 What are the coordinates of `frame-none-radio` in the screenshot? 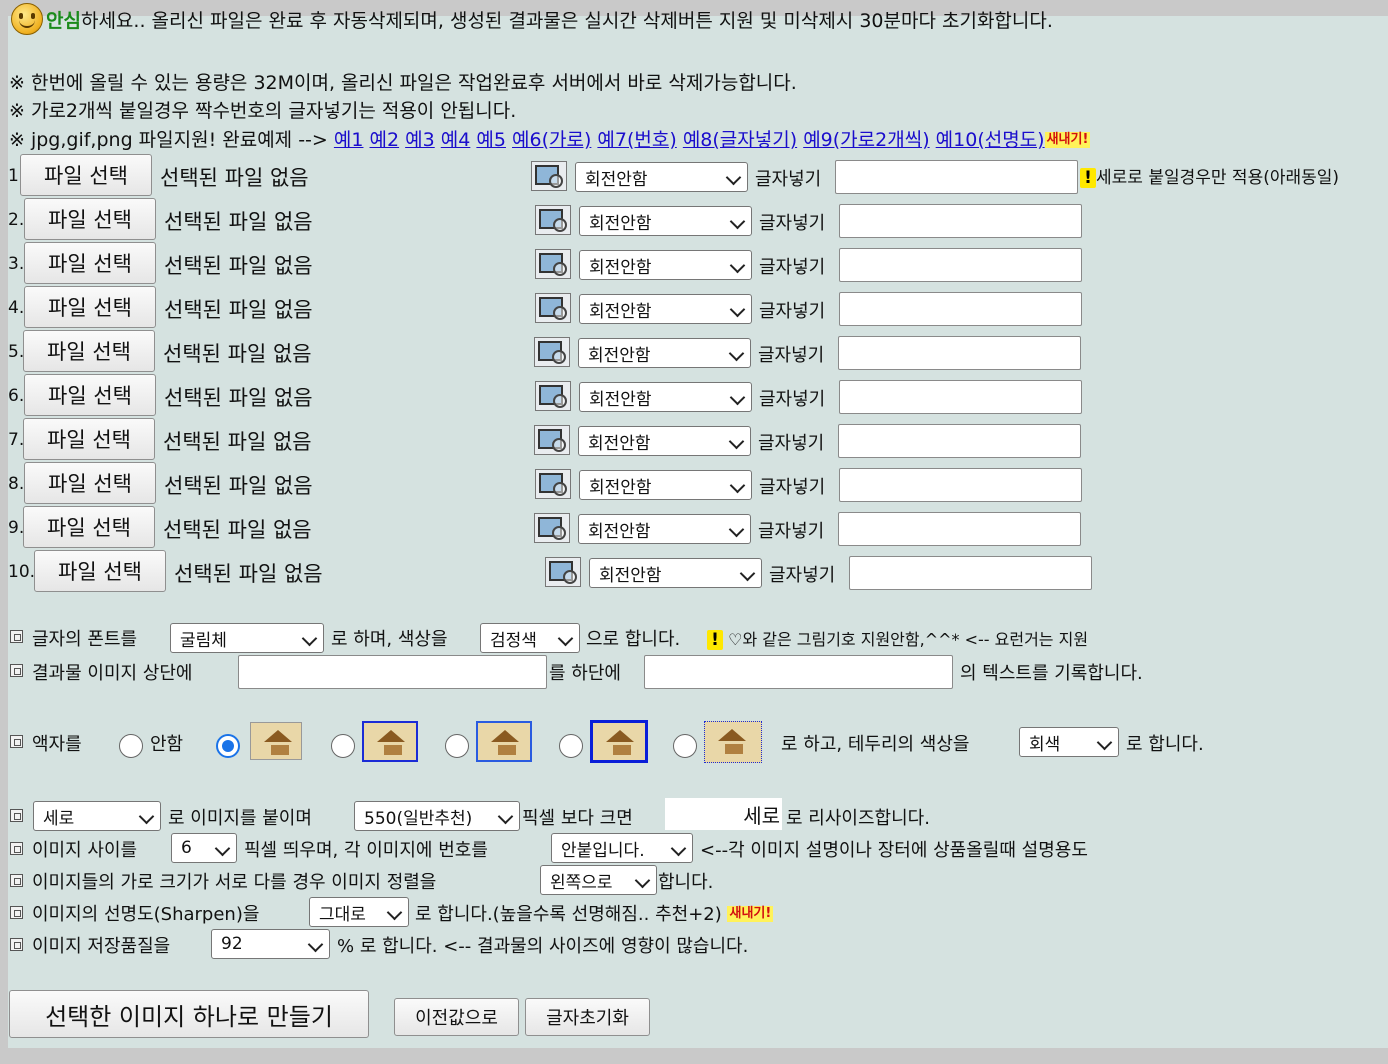 It's located at (131, 746).